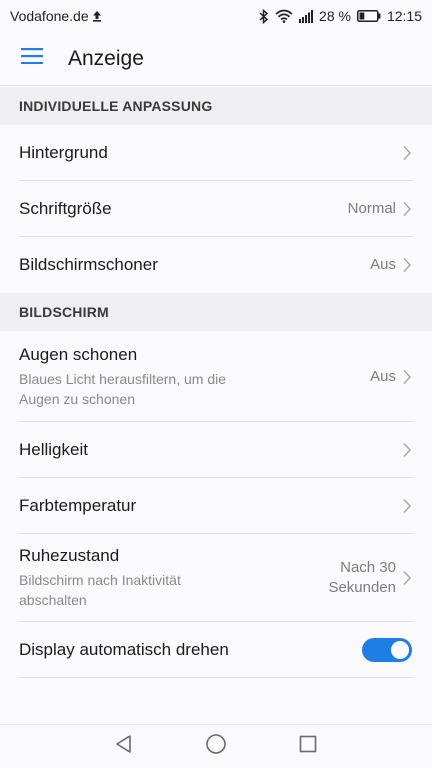 The height and width of the screenshot is (768, 432). I want to click on setting-title: Augen schonen, so click(78, 354).